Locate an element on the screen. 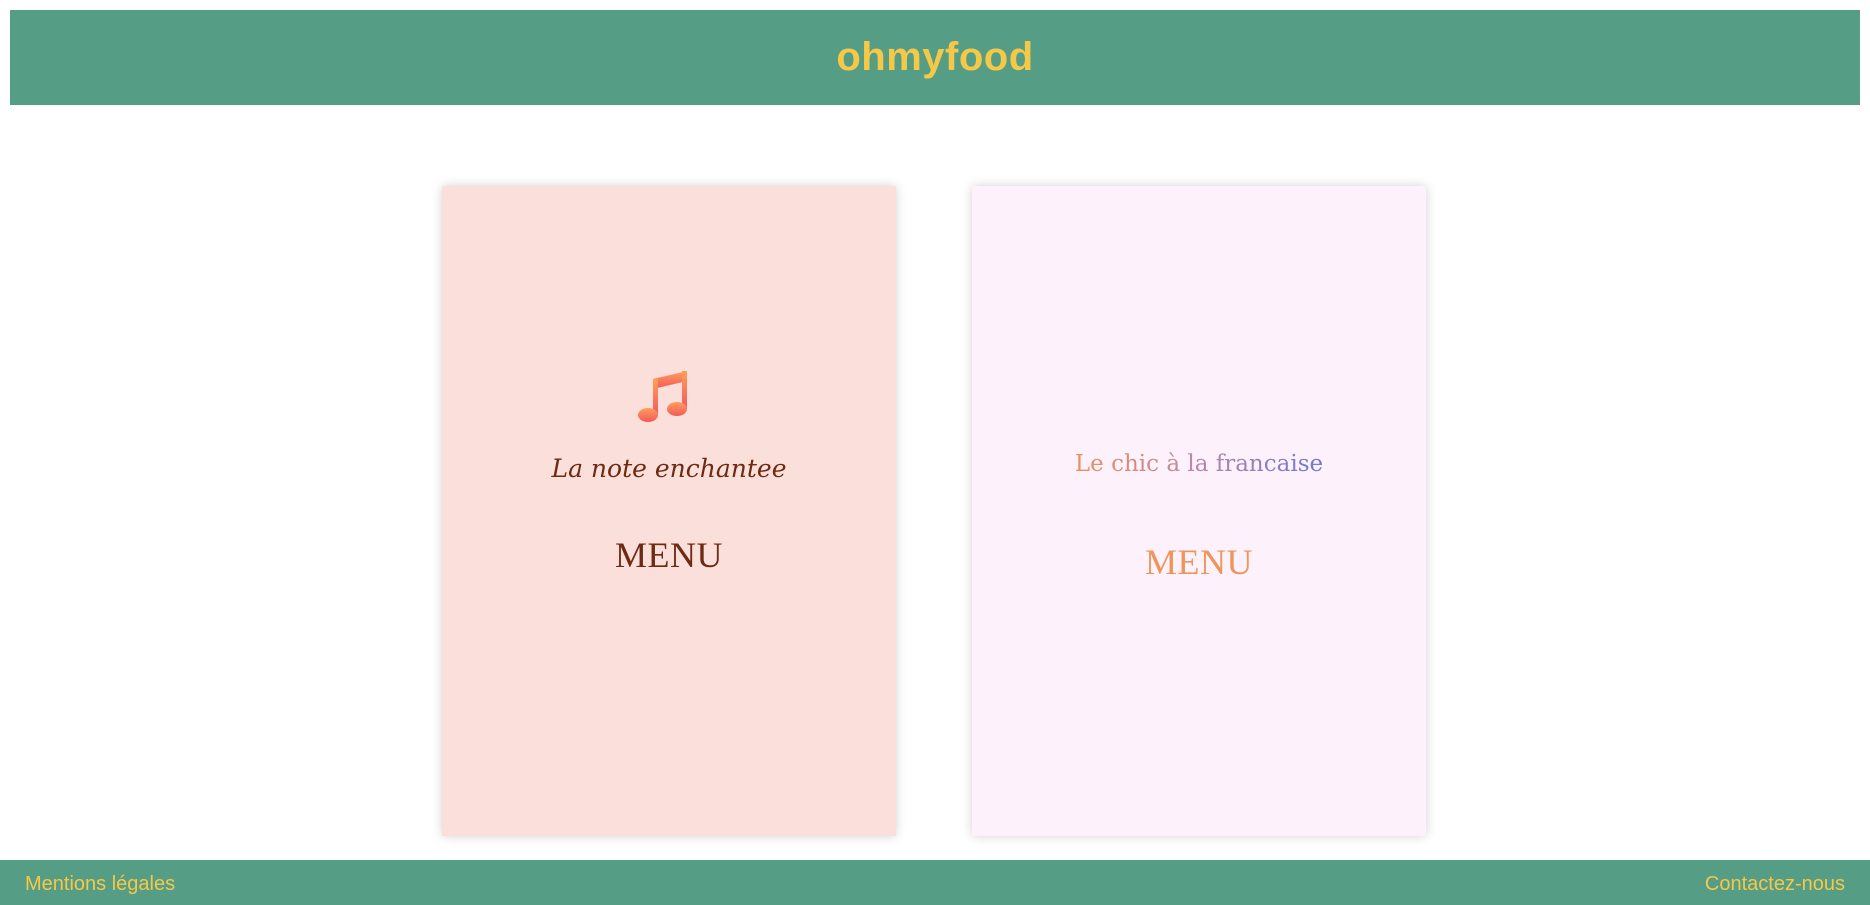  site-footer: Mentions légales Contactez-nous is located at coordinates (935, 882).